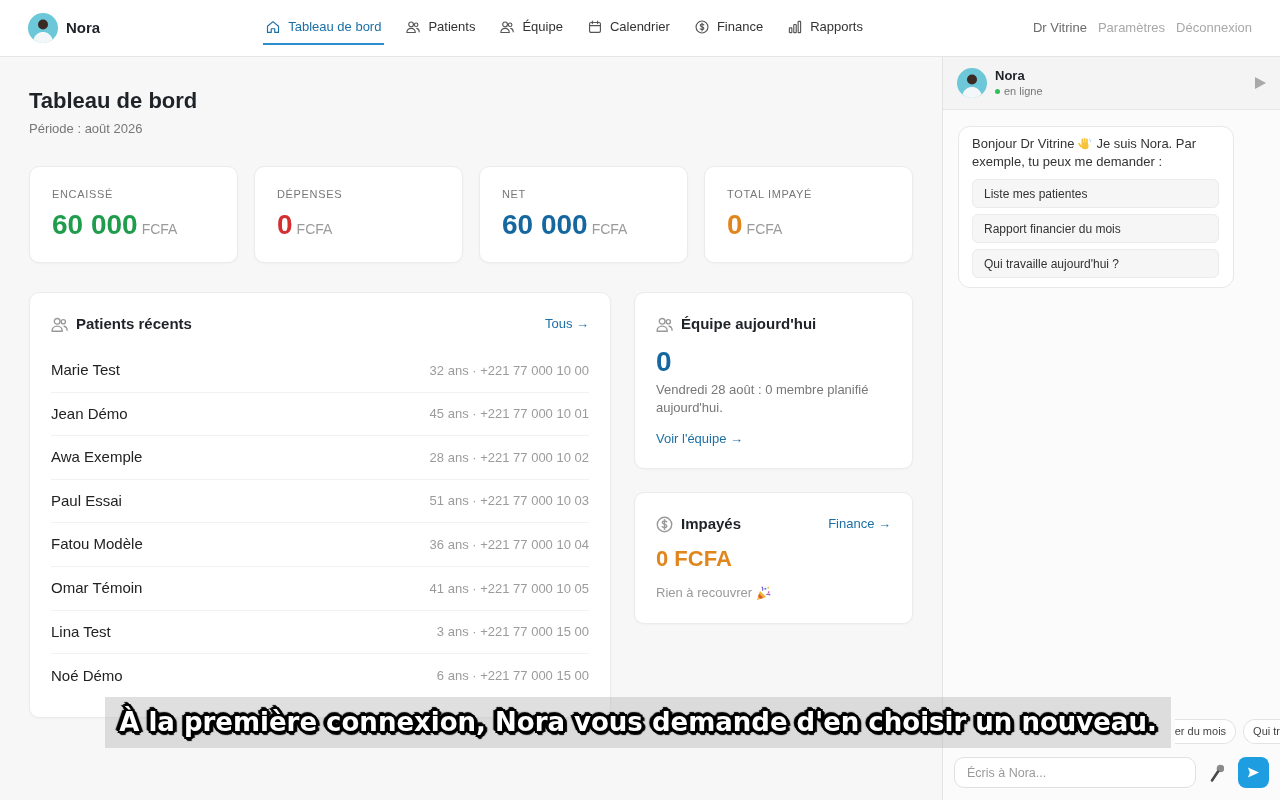 This screenshot has height=800, width=1280. Describe the element at coordinates (1095, 193) in the screenshot. I see `suggestion-button: Liste mes patientes` at that location.